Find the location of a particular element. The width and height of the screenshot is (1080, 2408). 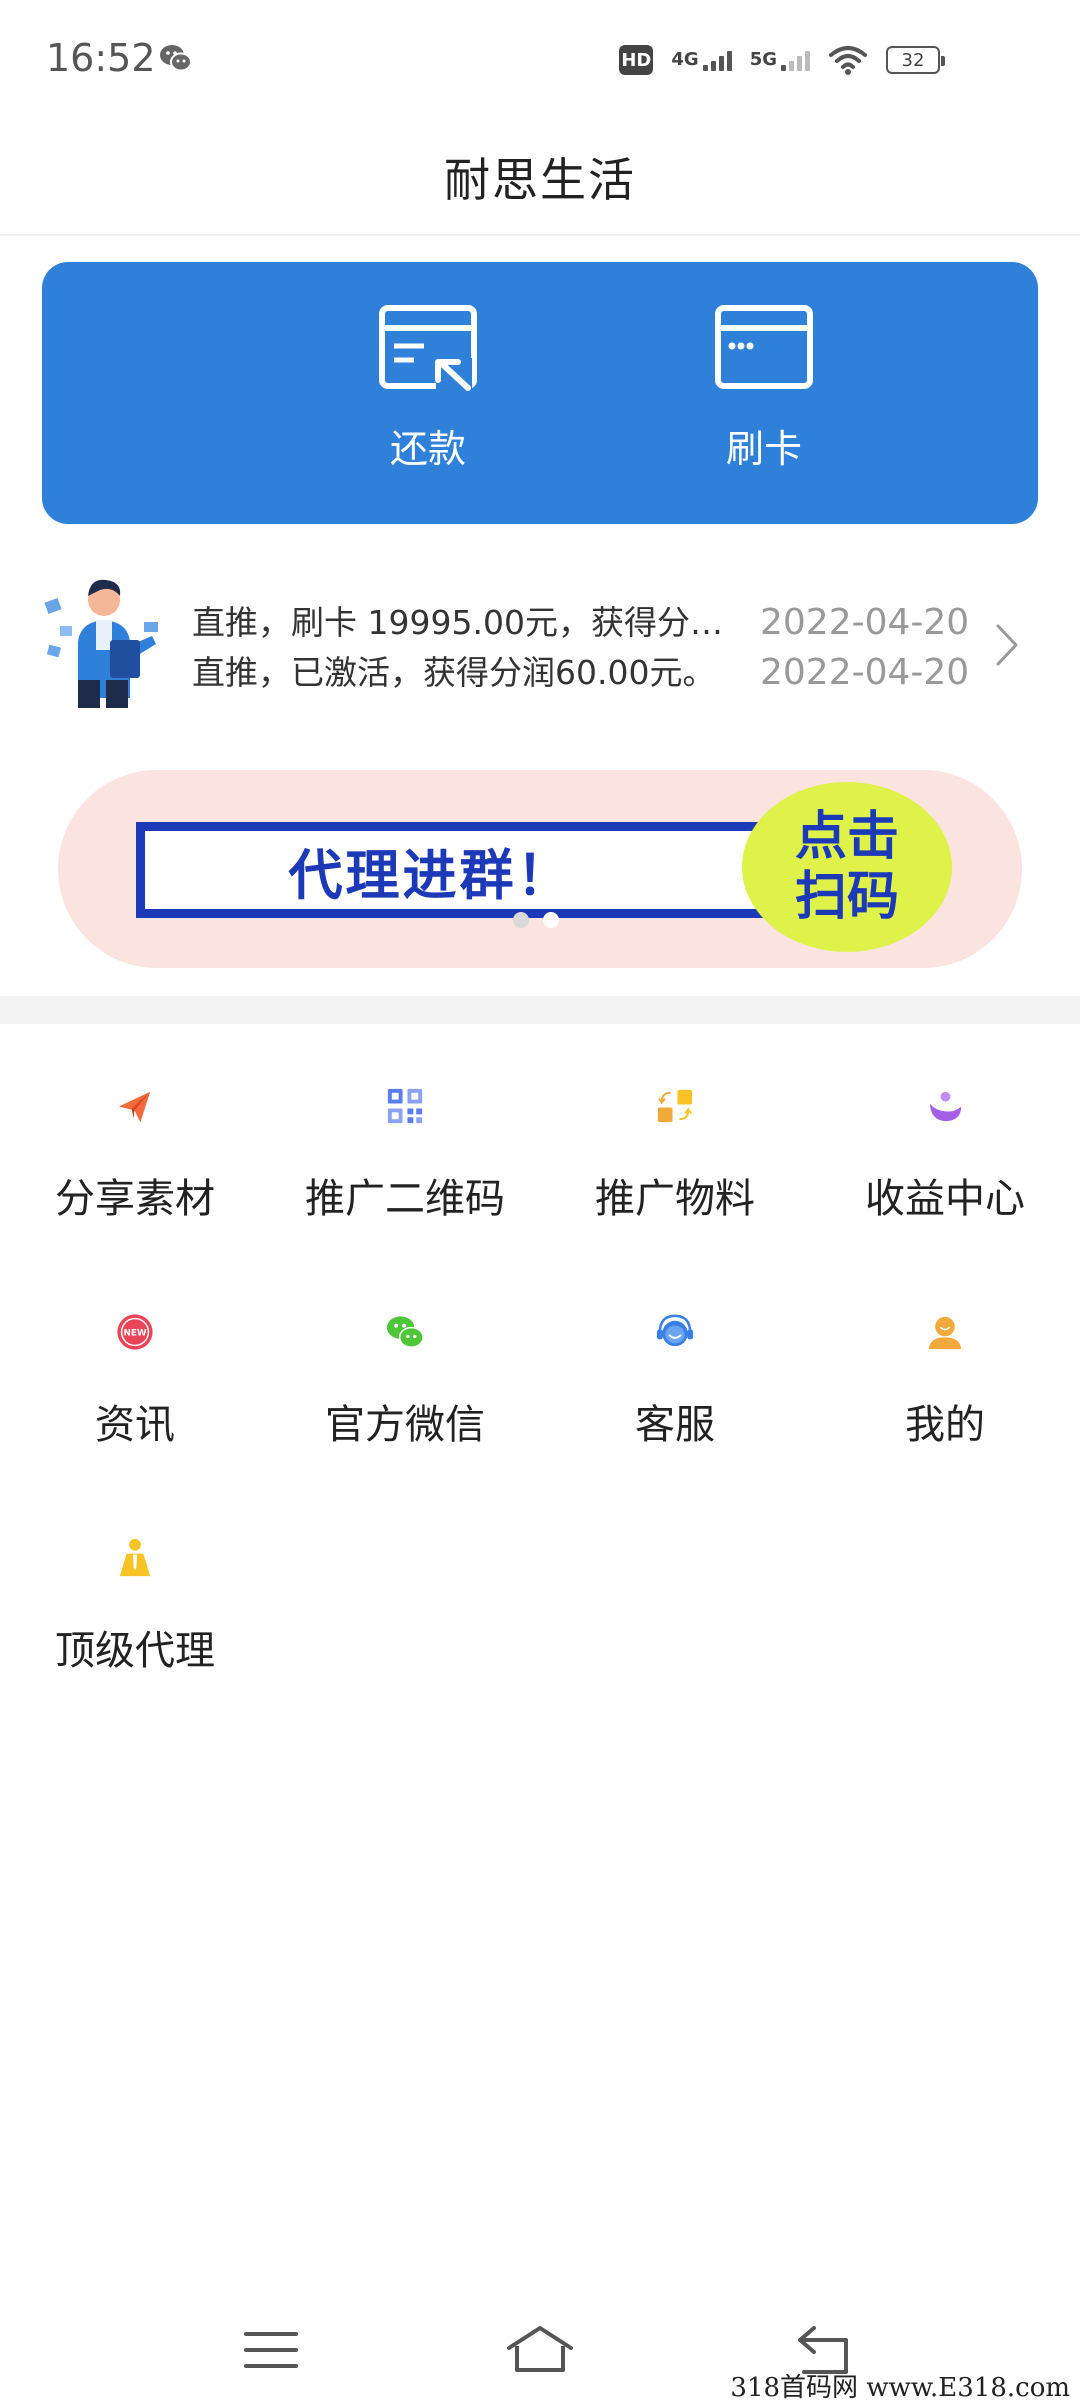

menu-item-mine: 我的 is located at coordinates (945, 1350).